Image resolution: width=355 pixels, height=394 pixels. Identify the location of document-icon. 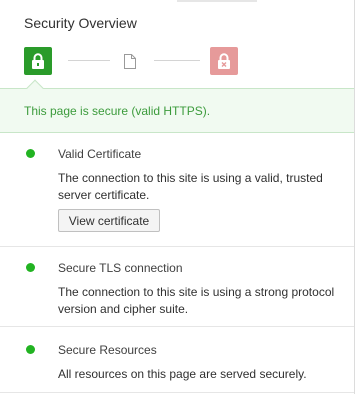
(130, 61).